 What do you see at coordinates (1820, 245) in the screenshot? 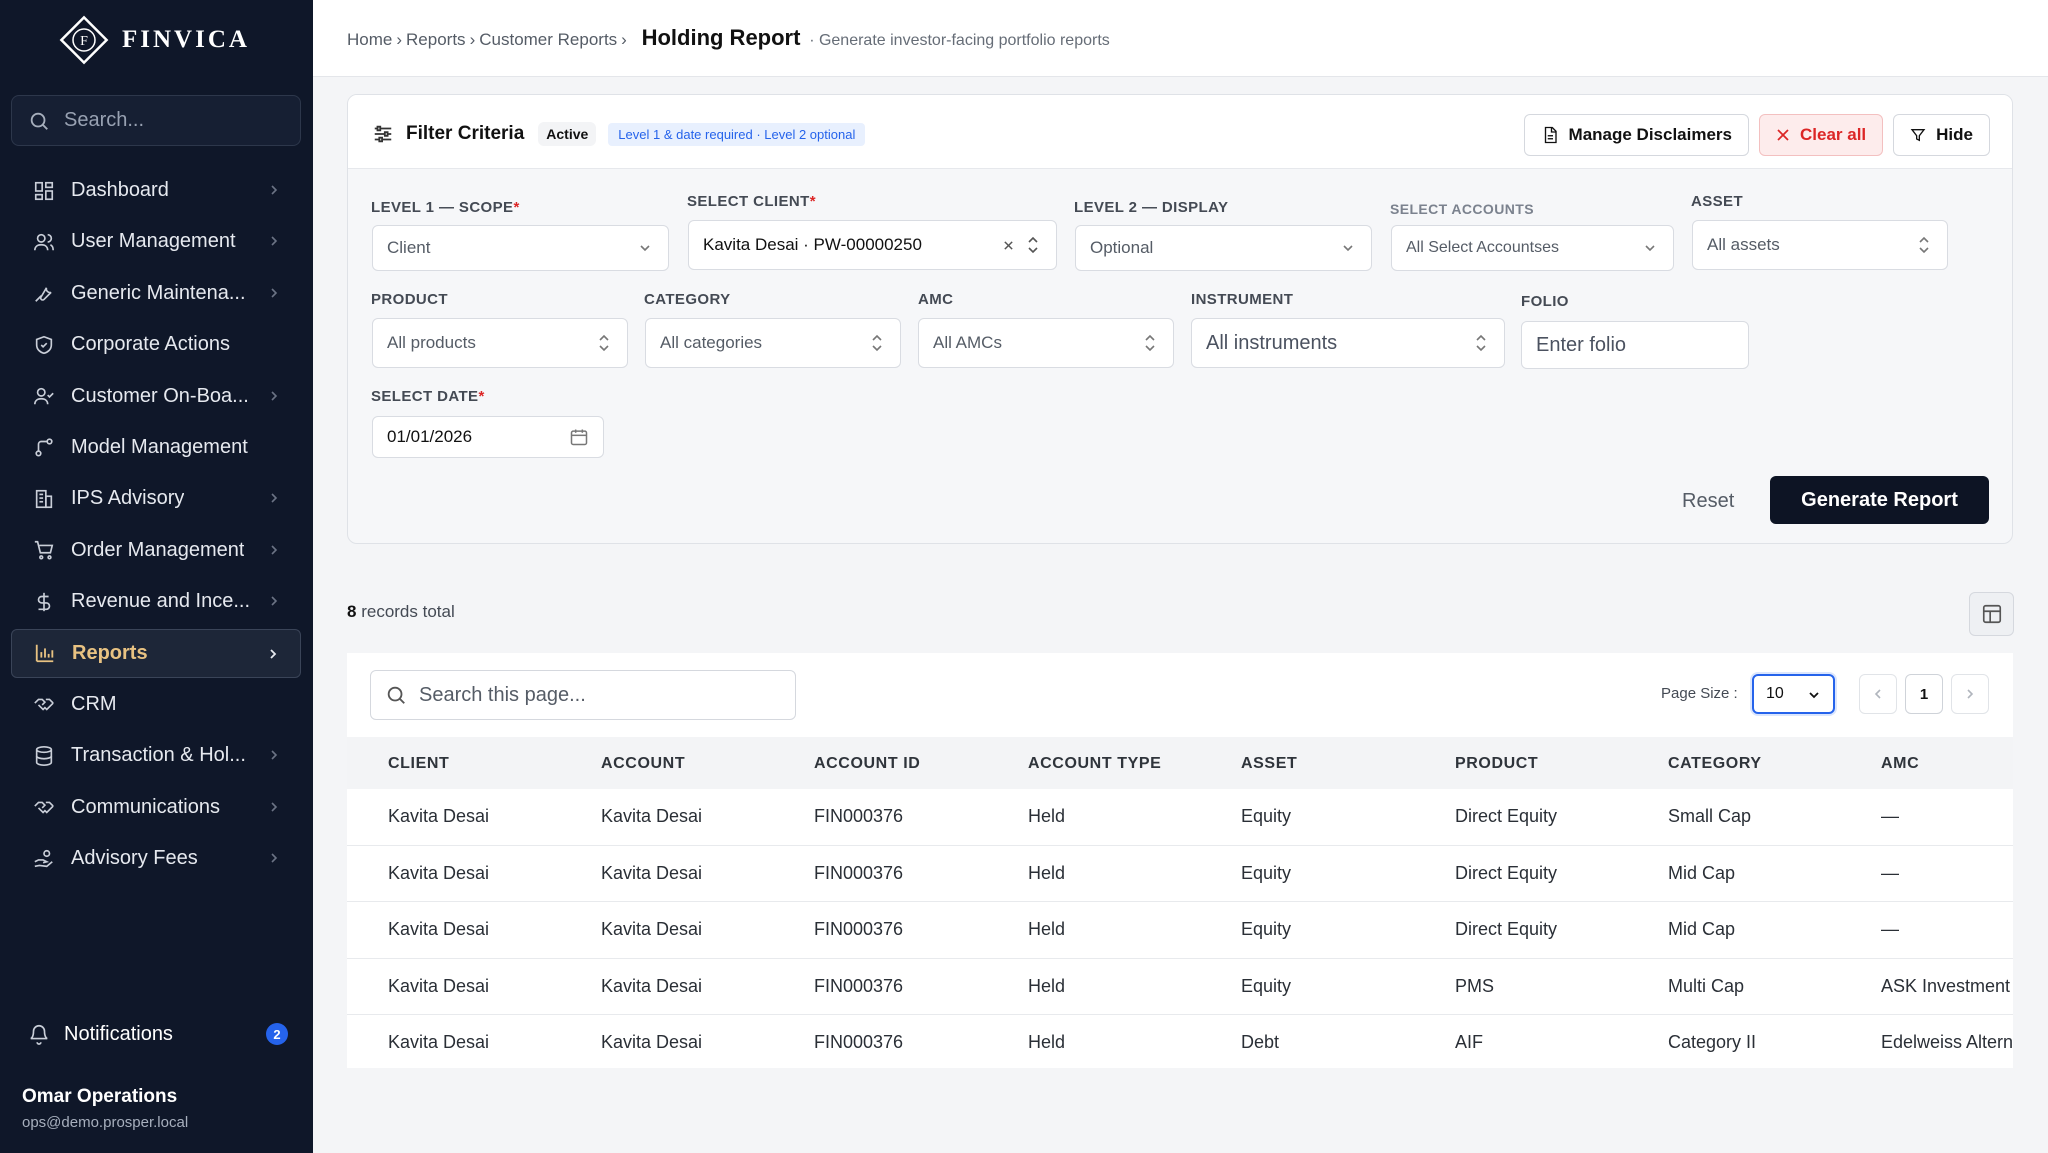
I see `asset-select: All assets` at bounding box center [1820, 245].